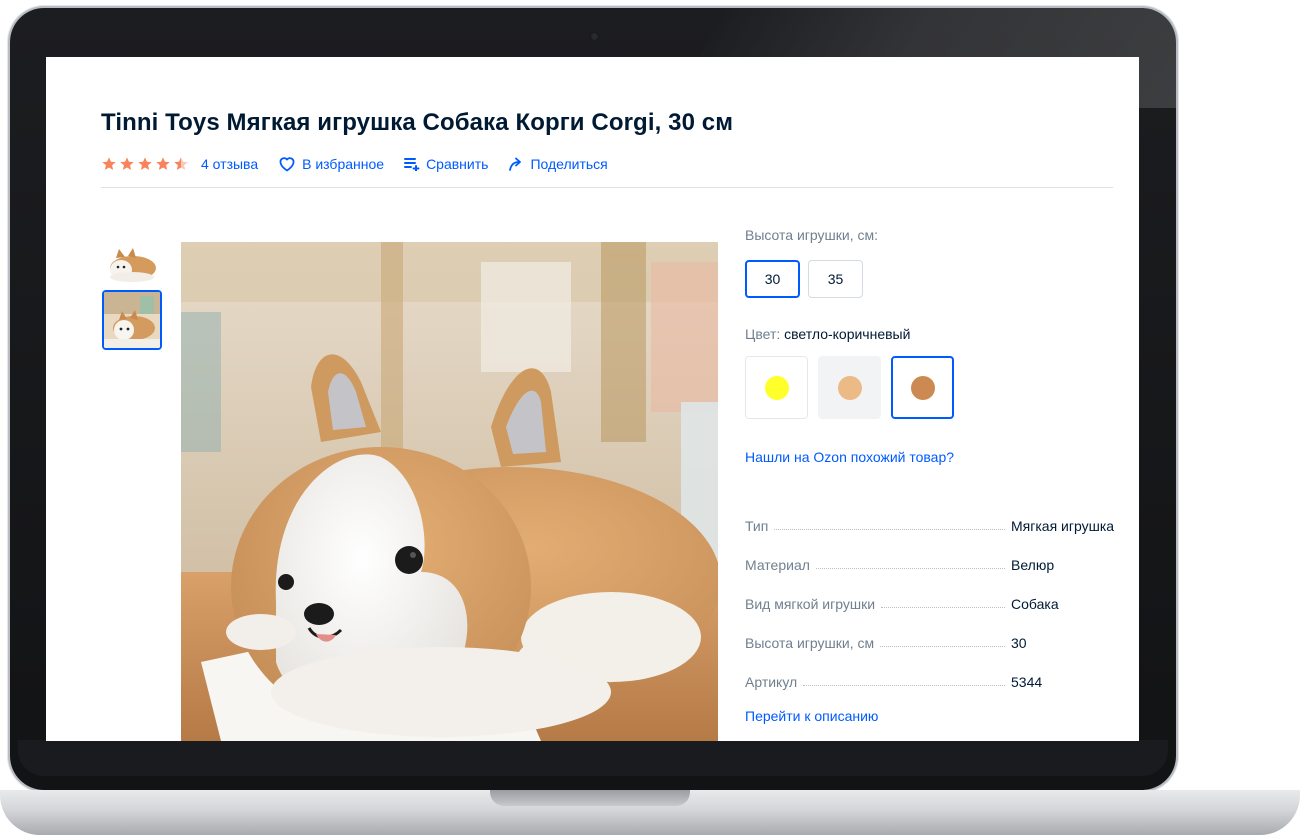 The width and height of the screenshot is (1300, 835). What do you see at coordinates (935, 716) in the screenshot?
I see `go-to-description-link: Перейти к описанию` at bounding box center [935, 716].